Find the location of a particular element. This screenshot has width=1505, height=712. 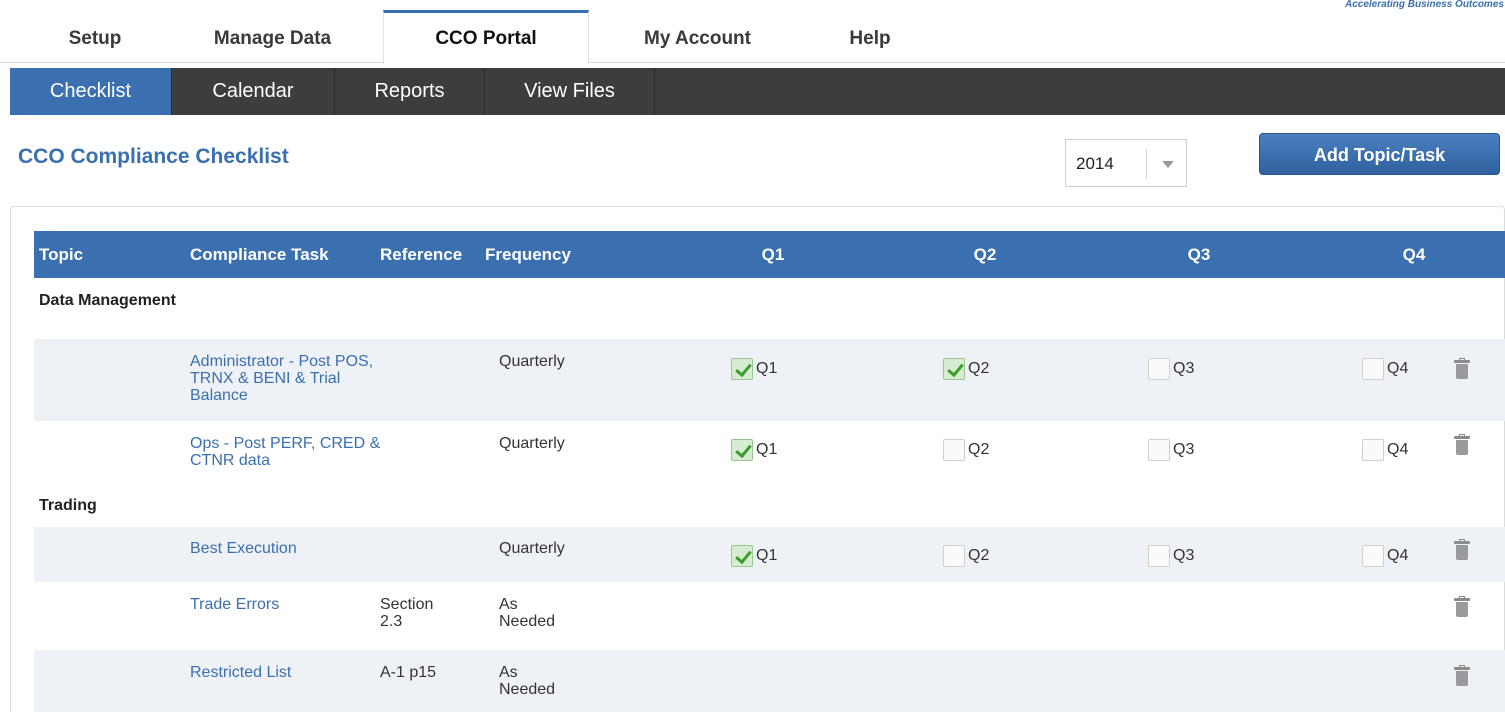

subtab-calendar: Calendar is located at coordinates (253, 91).